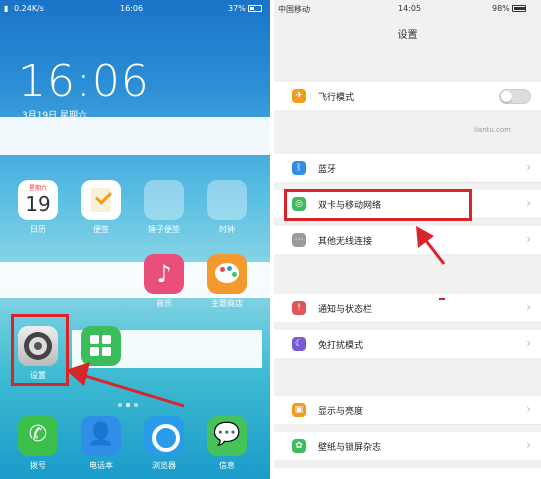  I want to click on palette-icon, so click(227, 274).